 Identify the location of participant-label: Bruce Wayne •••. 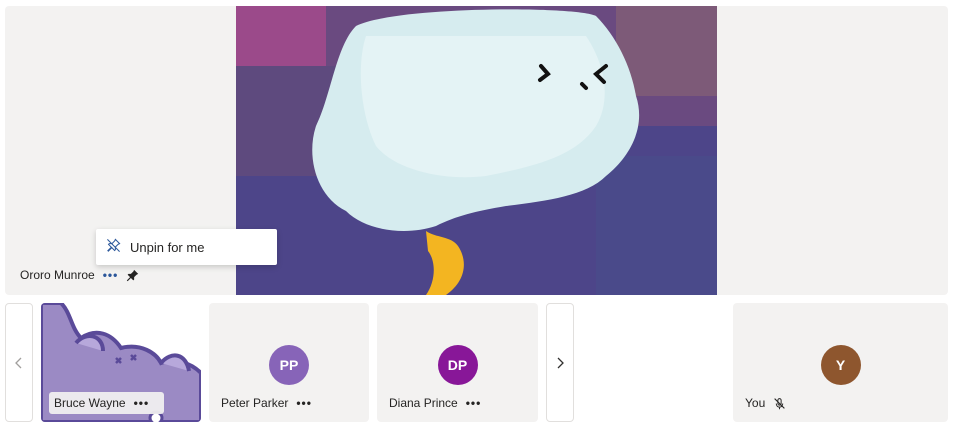
(106, 403).